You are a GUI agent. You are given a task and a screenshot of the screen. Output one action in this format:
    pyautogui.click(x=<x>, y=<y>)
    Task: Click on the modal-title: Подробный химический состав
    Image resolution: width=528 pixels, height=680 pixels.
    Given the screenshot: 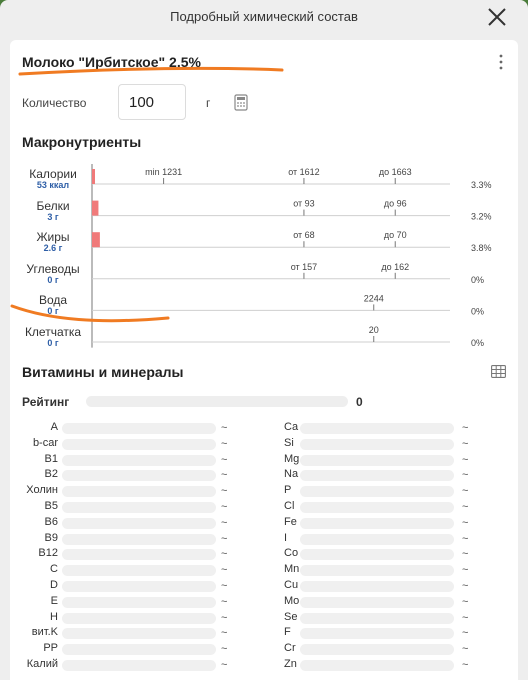 What is the action you would take?
    pyautogui.click(x=264, y=16)
    